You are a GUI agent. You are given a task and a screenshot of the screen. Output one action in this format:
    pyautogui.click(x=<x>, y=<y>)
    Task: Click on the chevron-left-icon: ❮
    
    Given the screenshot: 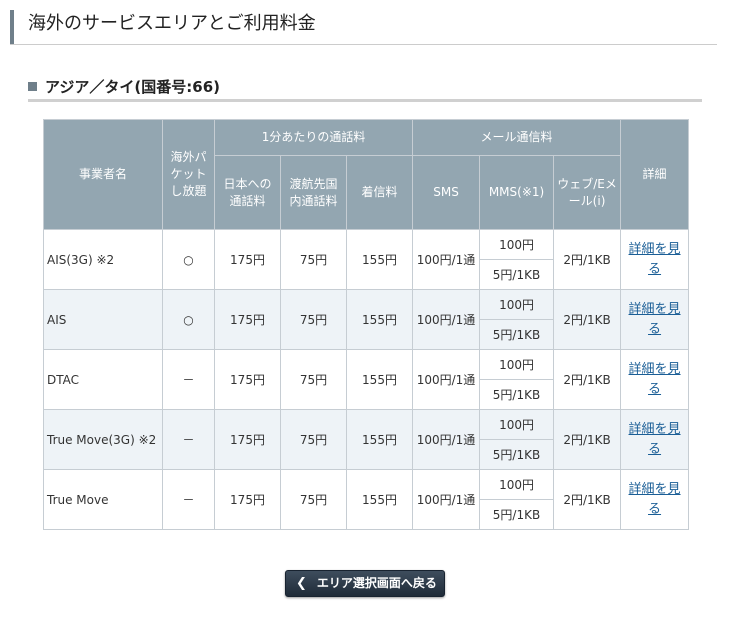 What is the action you would take?
    pyautogui.click(x=301, y=583)
    